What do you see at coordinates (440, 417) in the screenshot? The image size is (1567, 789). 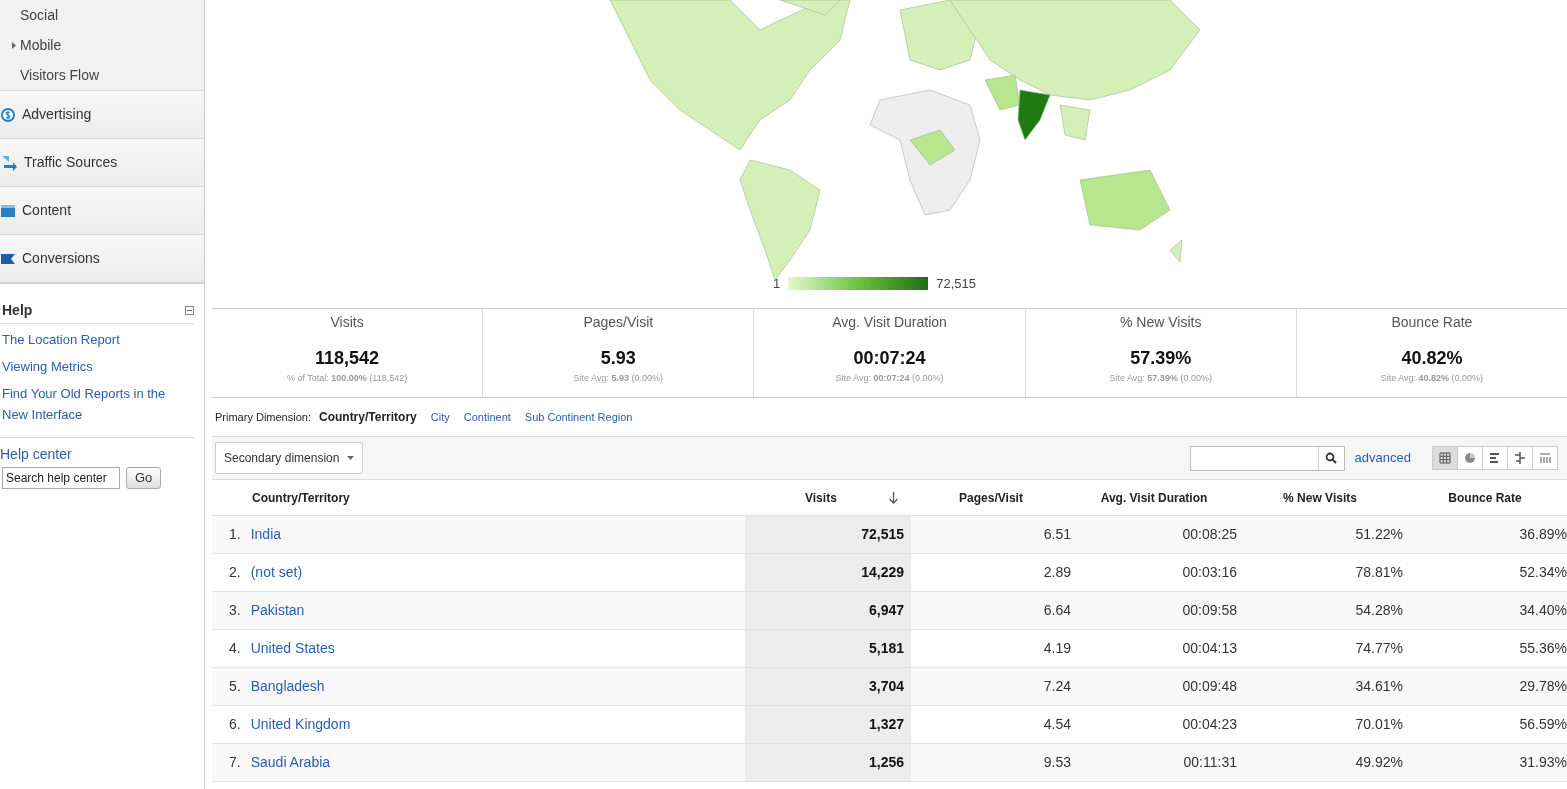 I see `dimension-link: City` at bounding box center [440, 417].